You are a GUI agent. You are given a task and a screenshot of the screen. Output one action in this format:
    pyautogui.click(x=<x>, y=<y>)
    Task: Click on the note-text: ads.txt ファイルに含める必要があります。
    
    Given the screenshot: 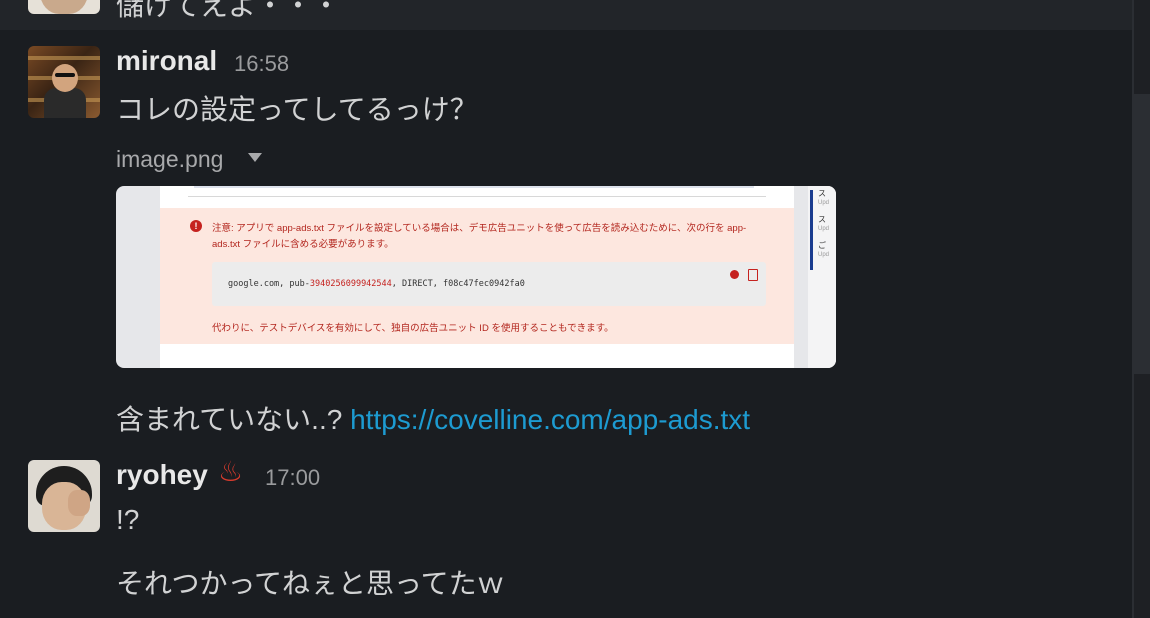 What is the action you would take?
    pyautogui.click(x=303, y=244)
    